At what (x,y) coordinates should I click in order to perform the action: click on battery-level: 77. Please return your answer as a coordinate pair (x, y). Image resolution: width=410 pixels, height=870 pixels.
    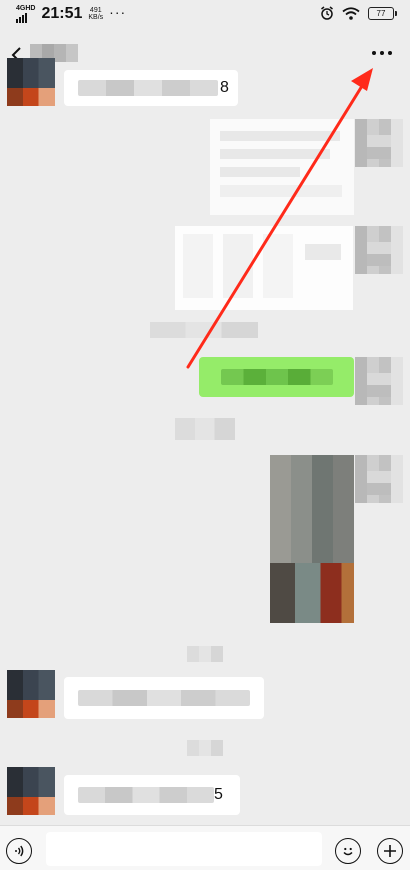
    Looking at the image, I should click on (381, 13).